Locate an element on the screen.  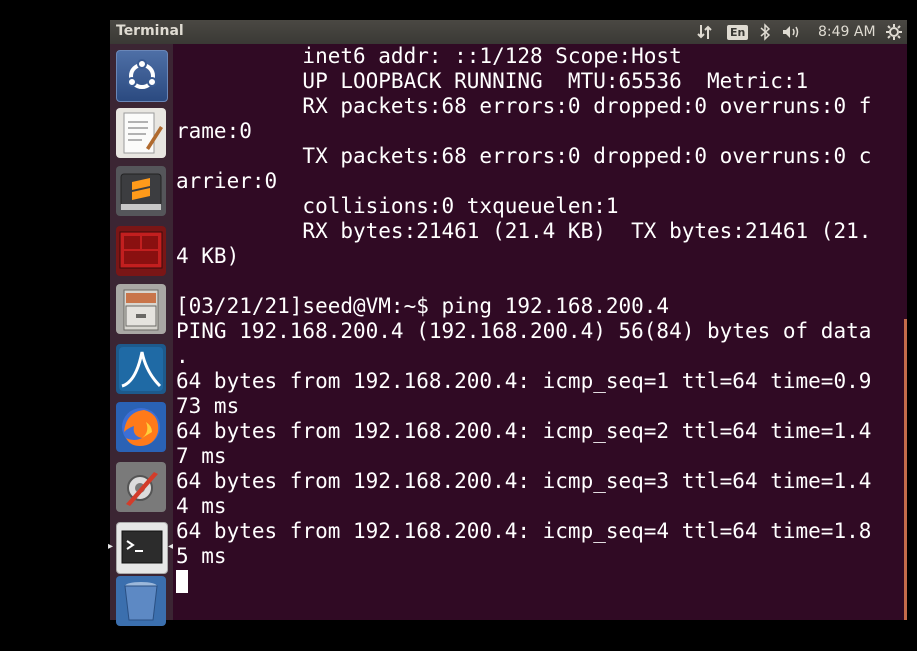
keyboard-language-indicator: En is located at coordinates (738, 32).